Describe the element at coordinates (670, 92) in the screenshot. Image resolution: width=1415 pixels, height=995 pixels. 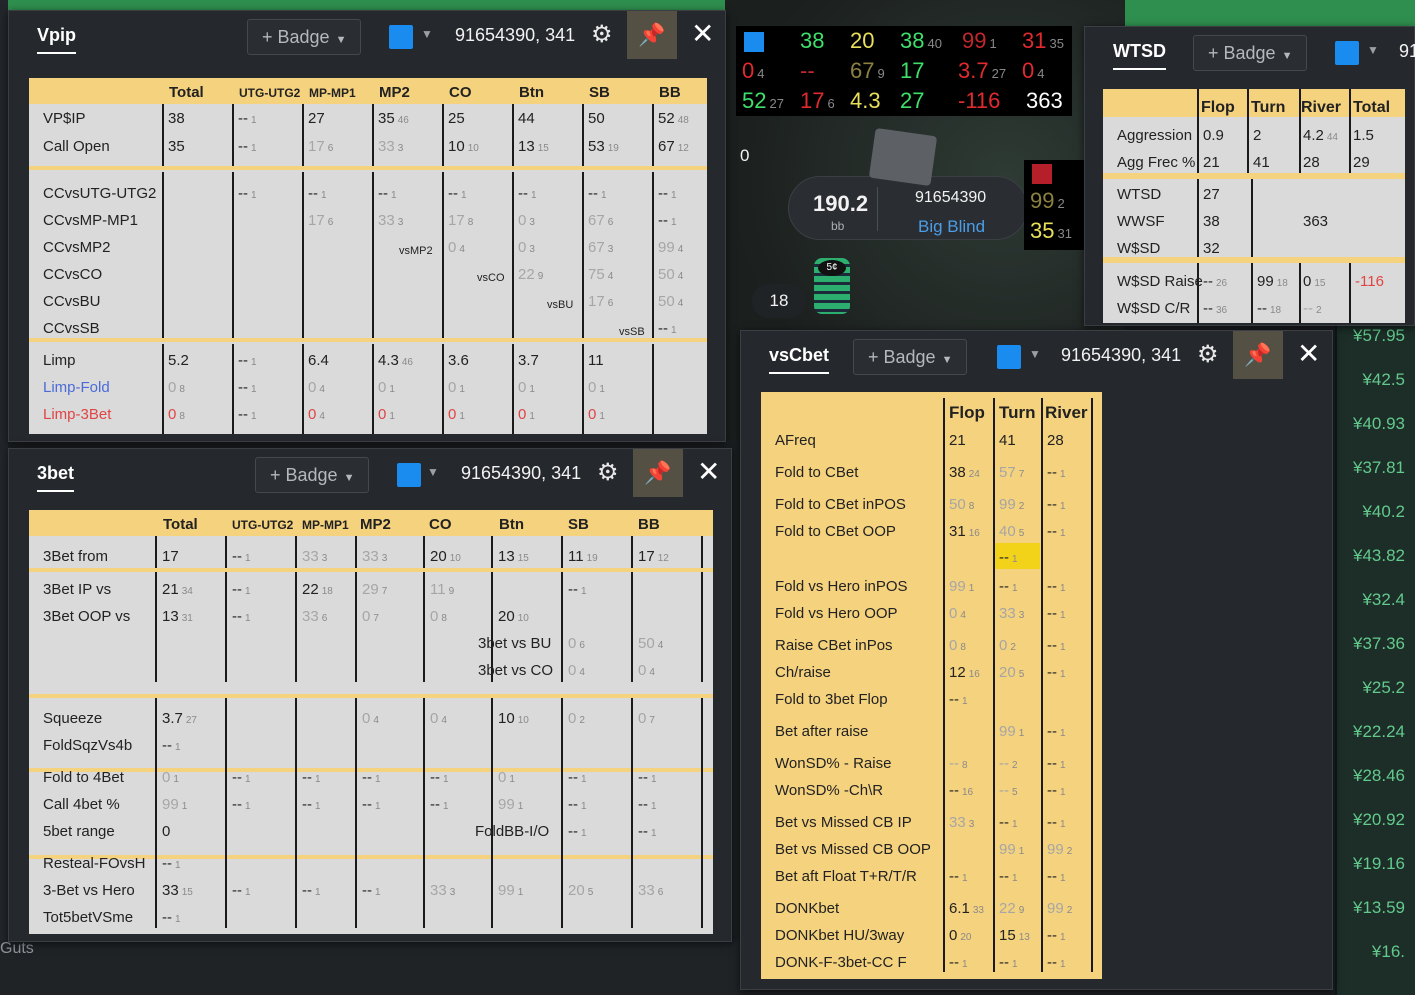
I see `column-header: BB` at that location.